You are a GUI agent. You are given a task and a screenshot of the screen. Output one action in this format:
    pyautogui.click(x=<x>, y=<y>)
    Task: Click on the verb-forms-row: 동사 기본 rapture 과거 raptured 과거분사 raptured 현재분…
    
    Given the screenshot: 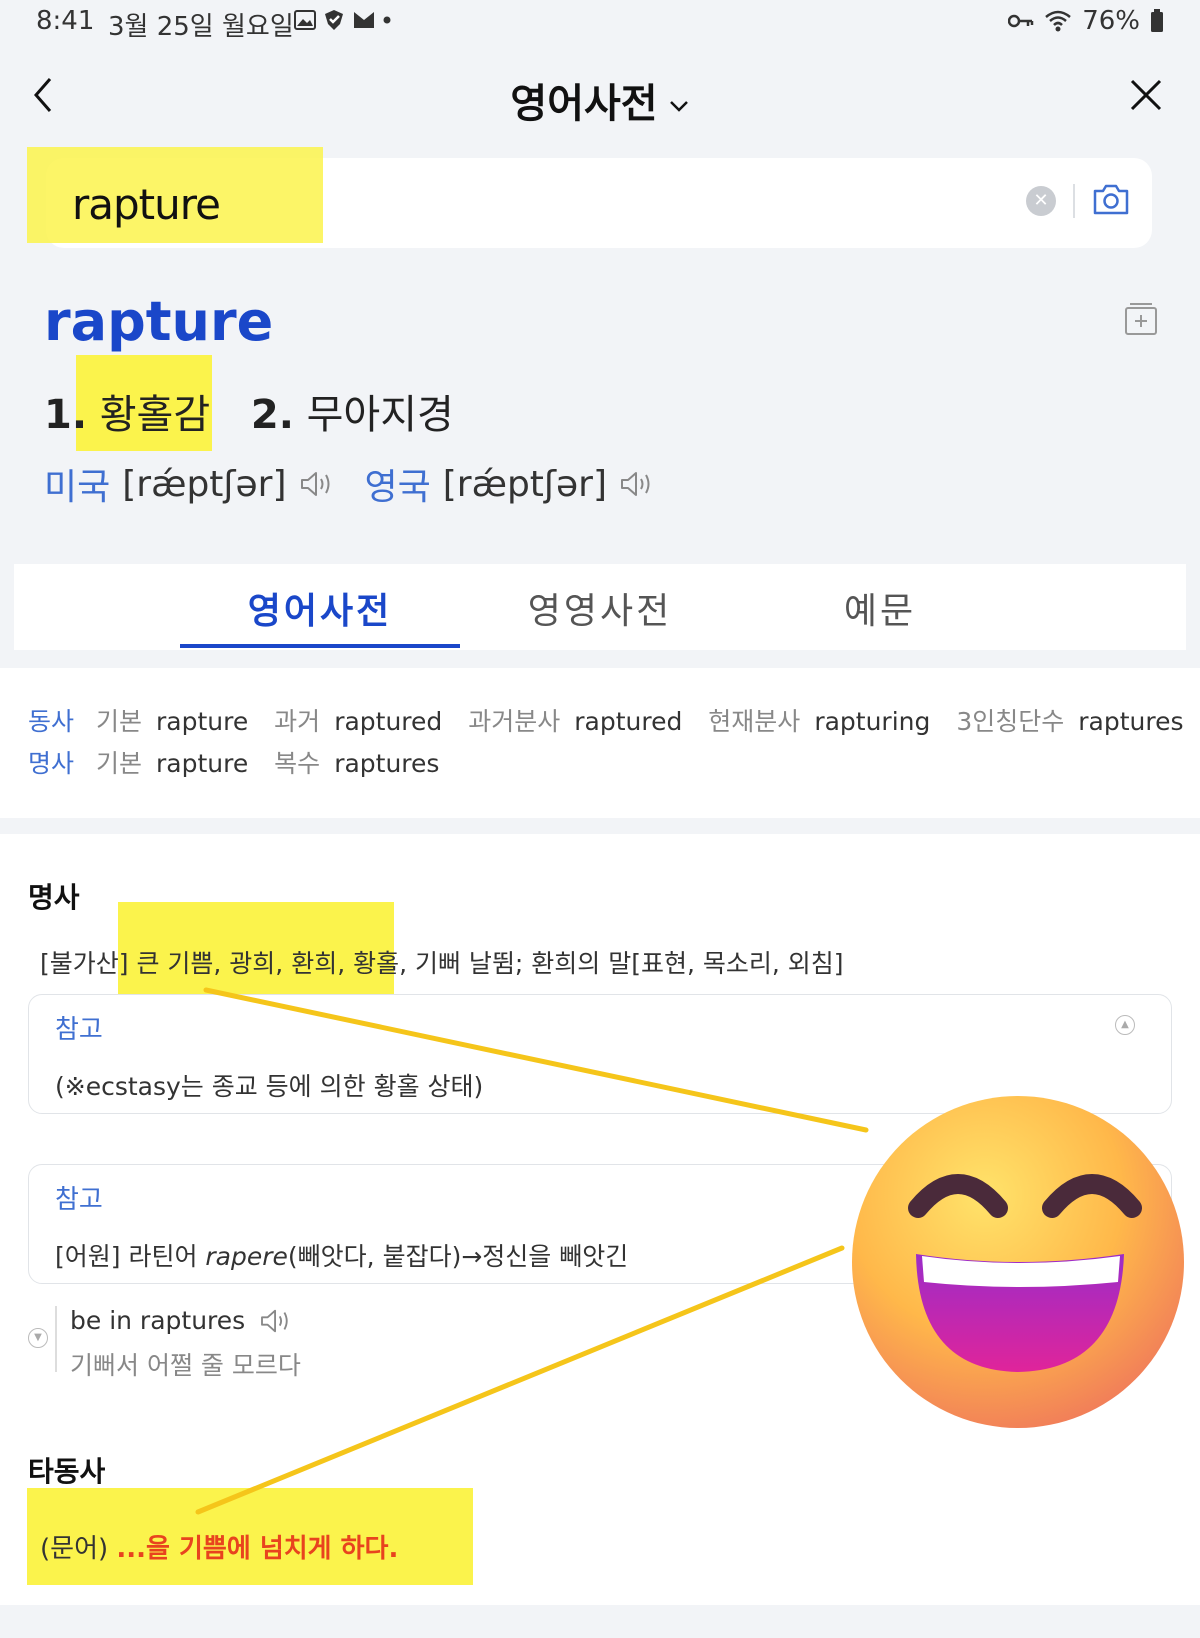 What is the action you would take?
    pyautogui.click(x=614, y=720)
    